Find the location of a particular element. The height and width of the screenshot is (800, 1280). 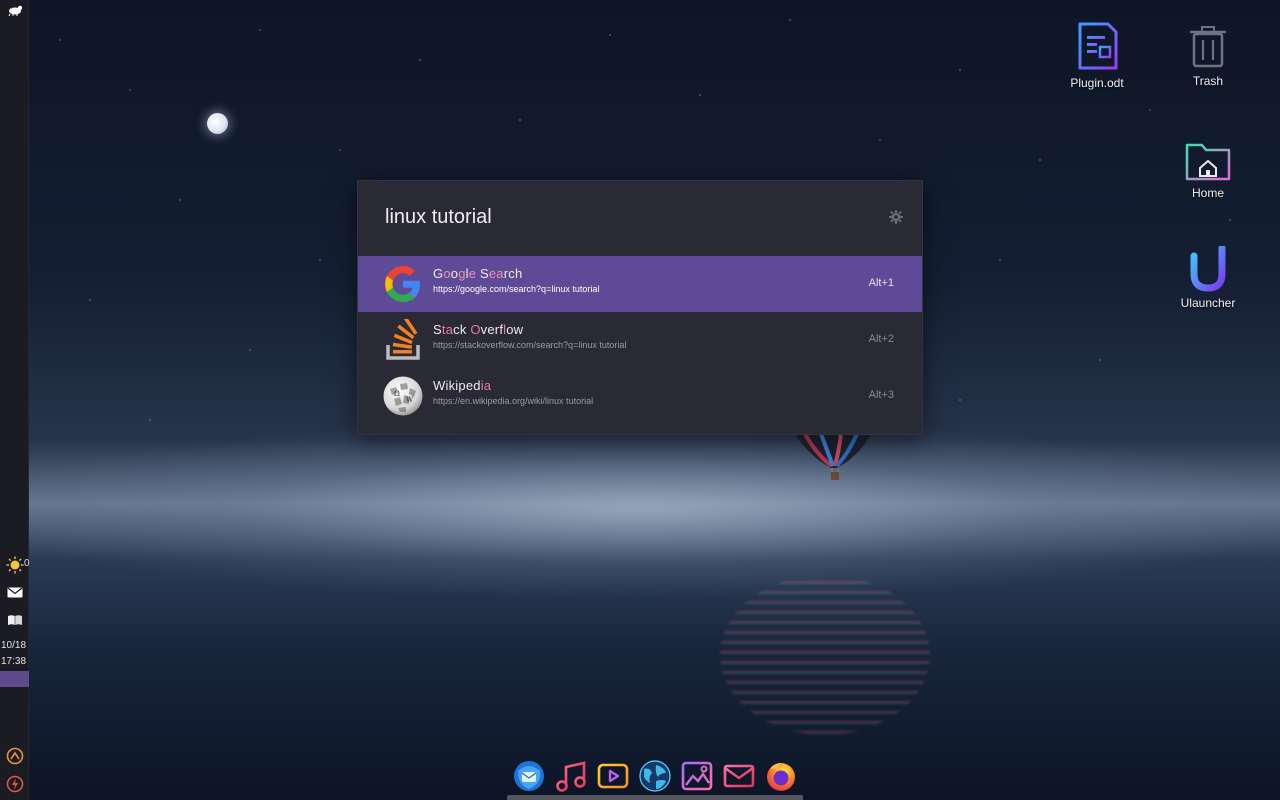

web-browser-globe-icon is located at coordinates (655, 776).